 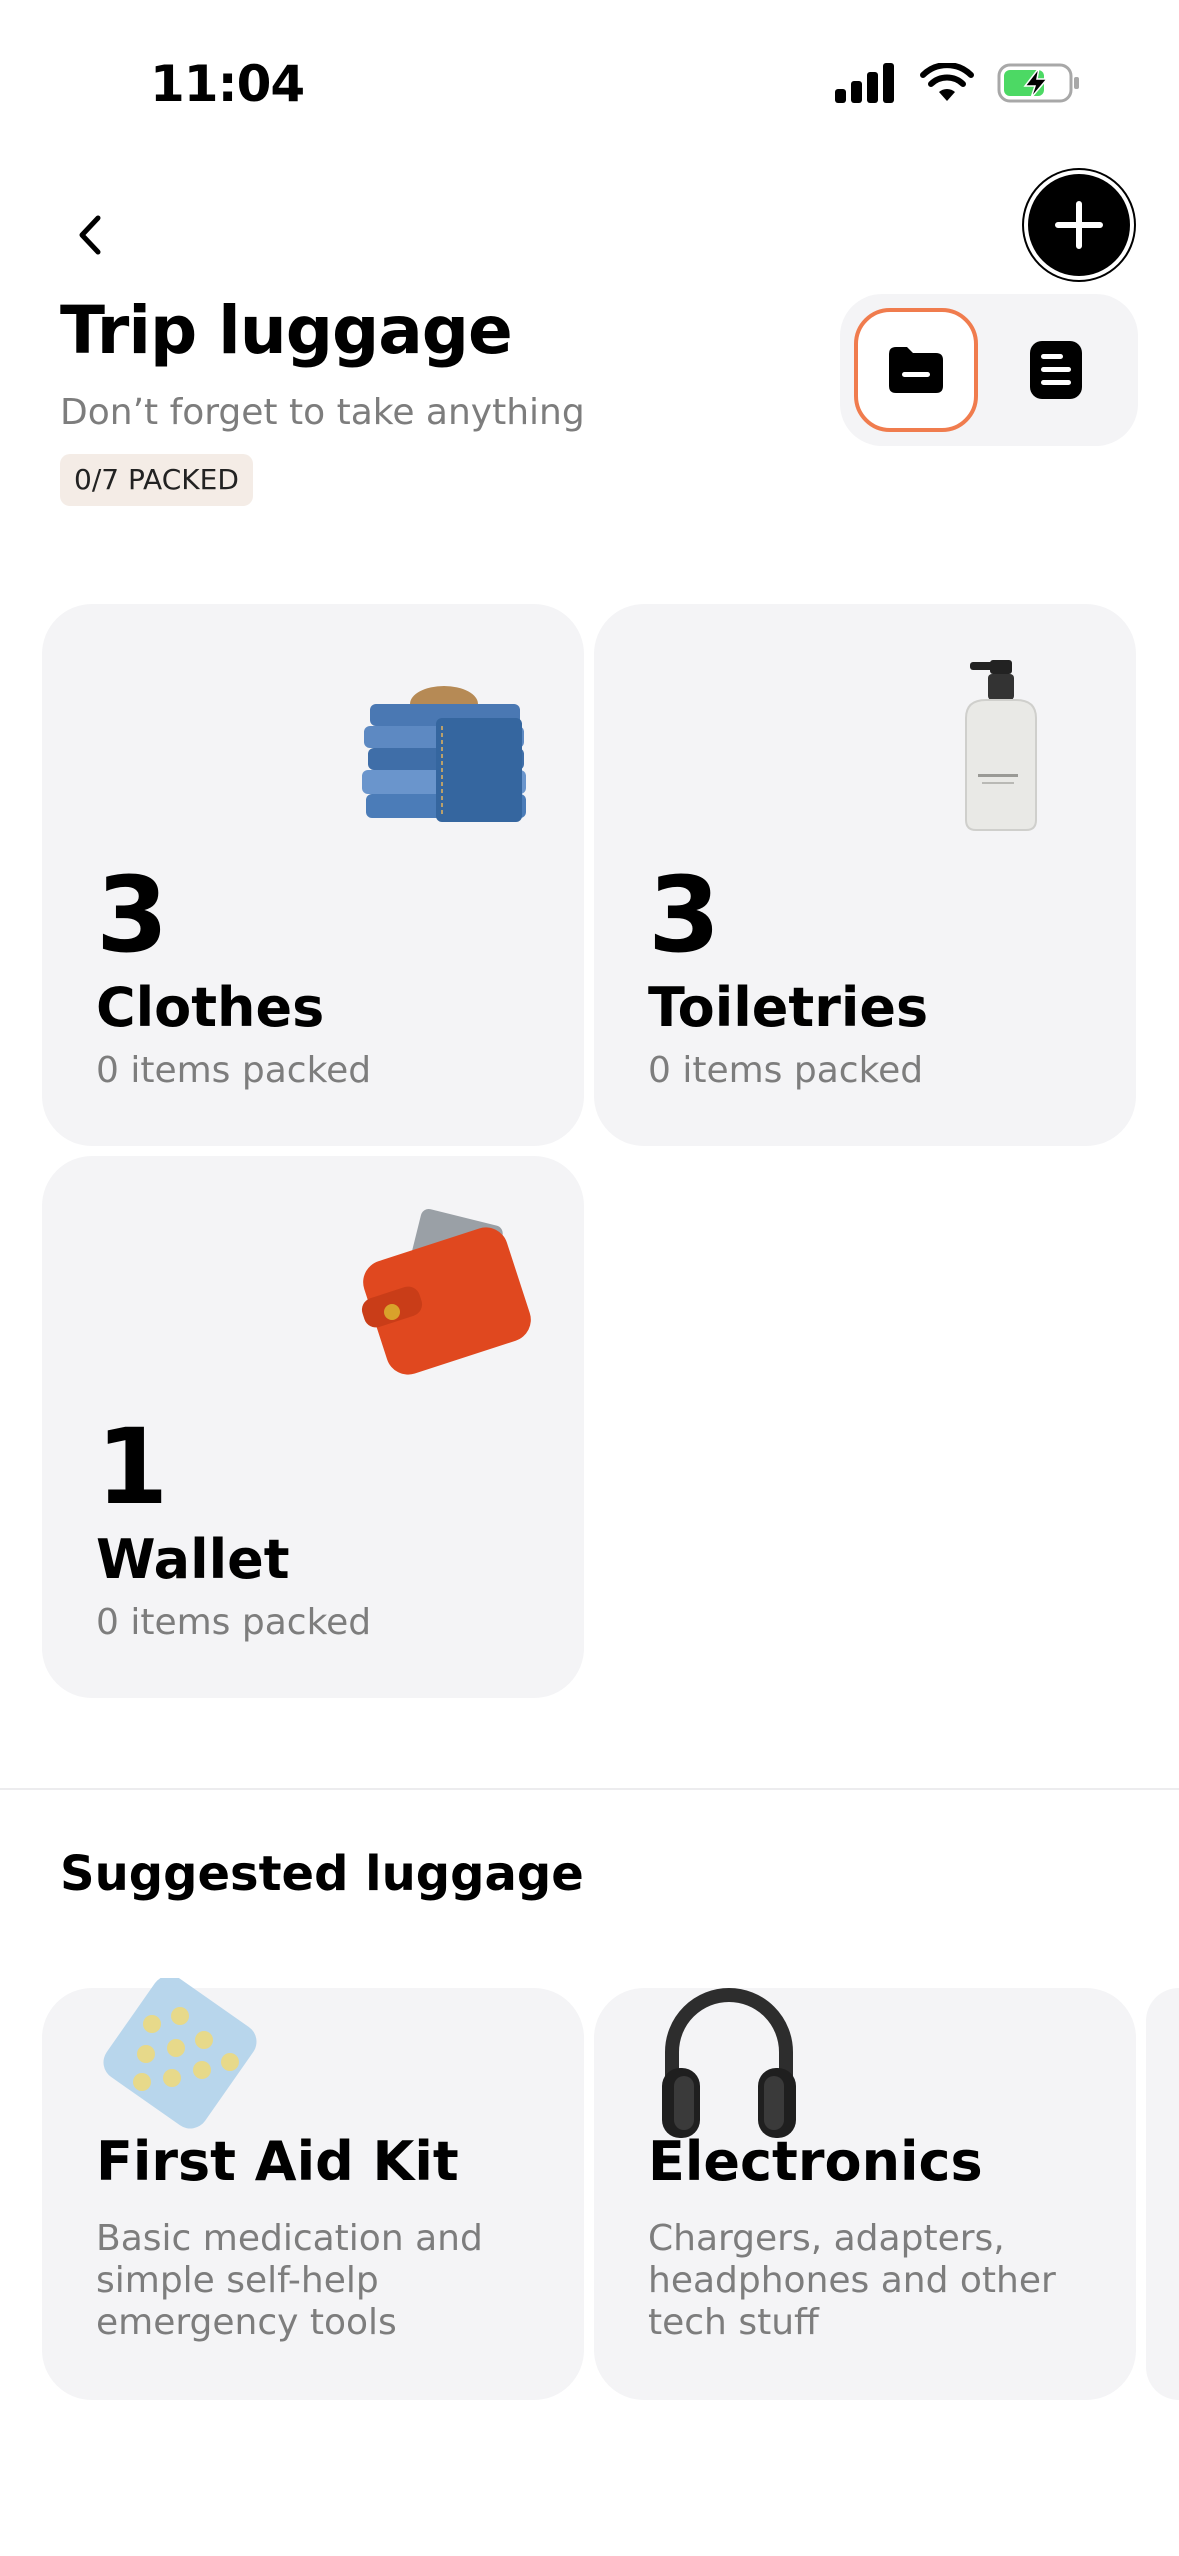 I want to click on suggested-section-title: Suggested luggage, so click(x=322, y=1874).